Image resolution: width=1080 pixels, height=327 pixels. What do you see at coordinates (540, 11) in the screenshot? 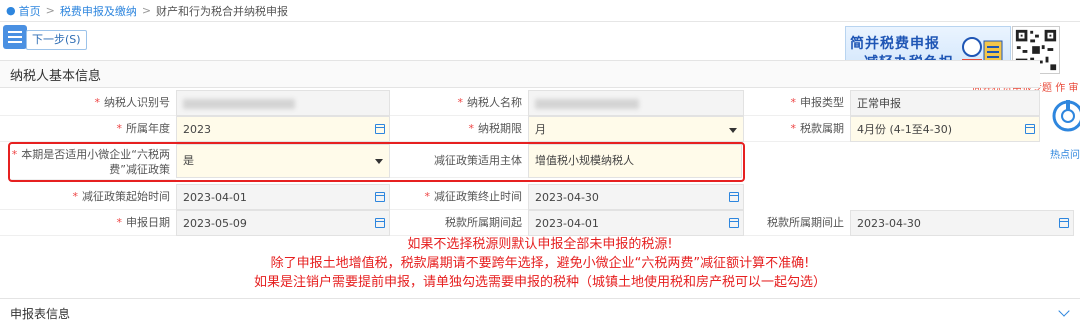
I see `breadcrumb: ● 首页 > 税费申报及缴纳 > 财产和行为税合并纳税申报` at bounding box center [540, 11].